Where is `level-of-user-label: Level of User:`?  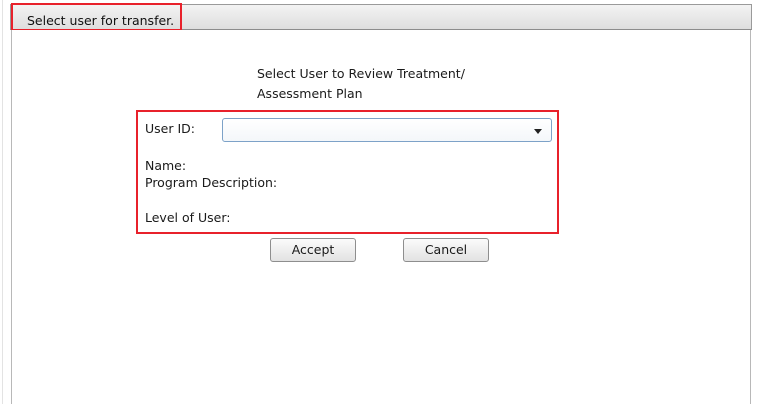
level-of-user-label: Level of User: is located at coordinates (188, 217).